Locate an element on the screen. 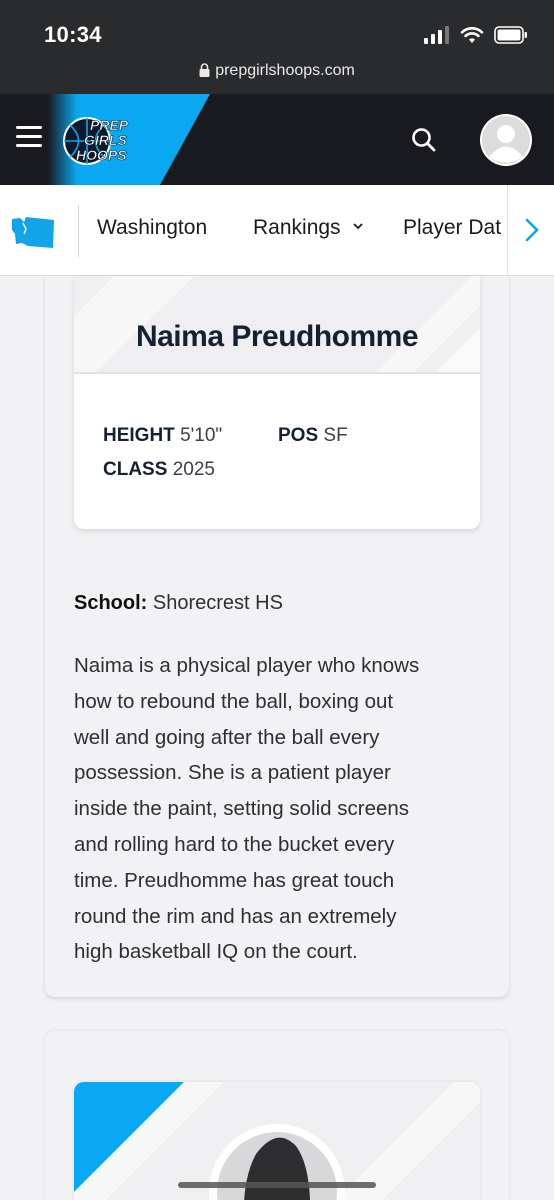 The image size is (554, 1200). stat-height-label: HEIGHT is located at coordinates (139, 435).